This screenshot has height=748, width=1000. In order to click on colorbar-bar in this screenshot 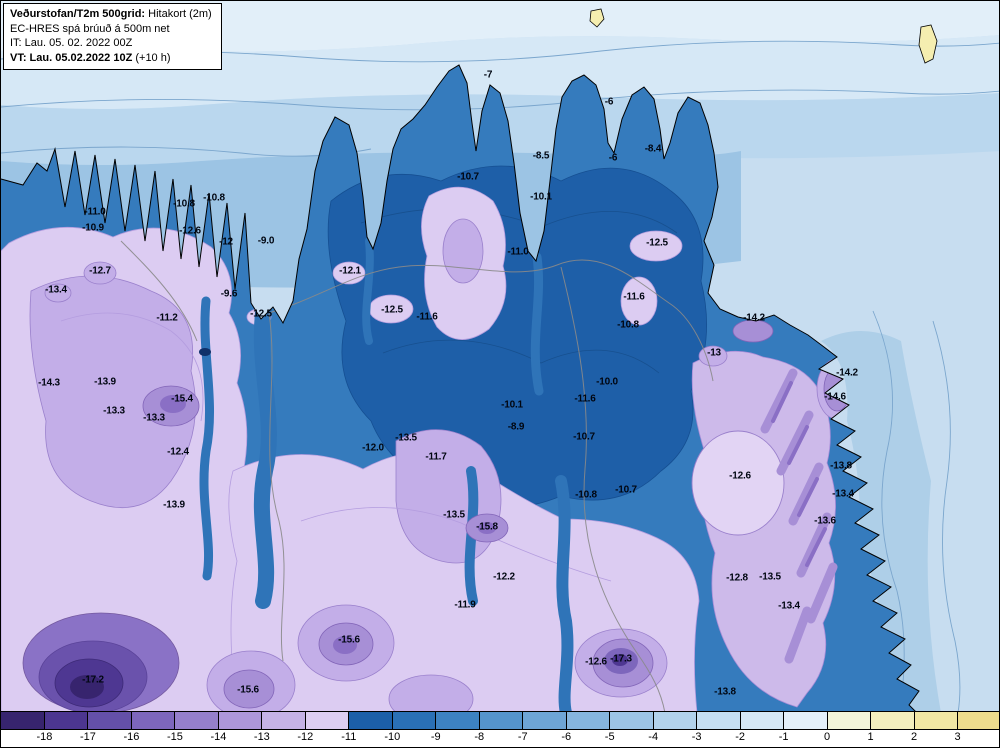, I will do `click(500, 721)`.